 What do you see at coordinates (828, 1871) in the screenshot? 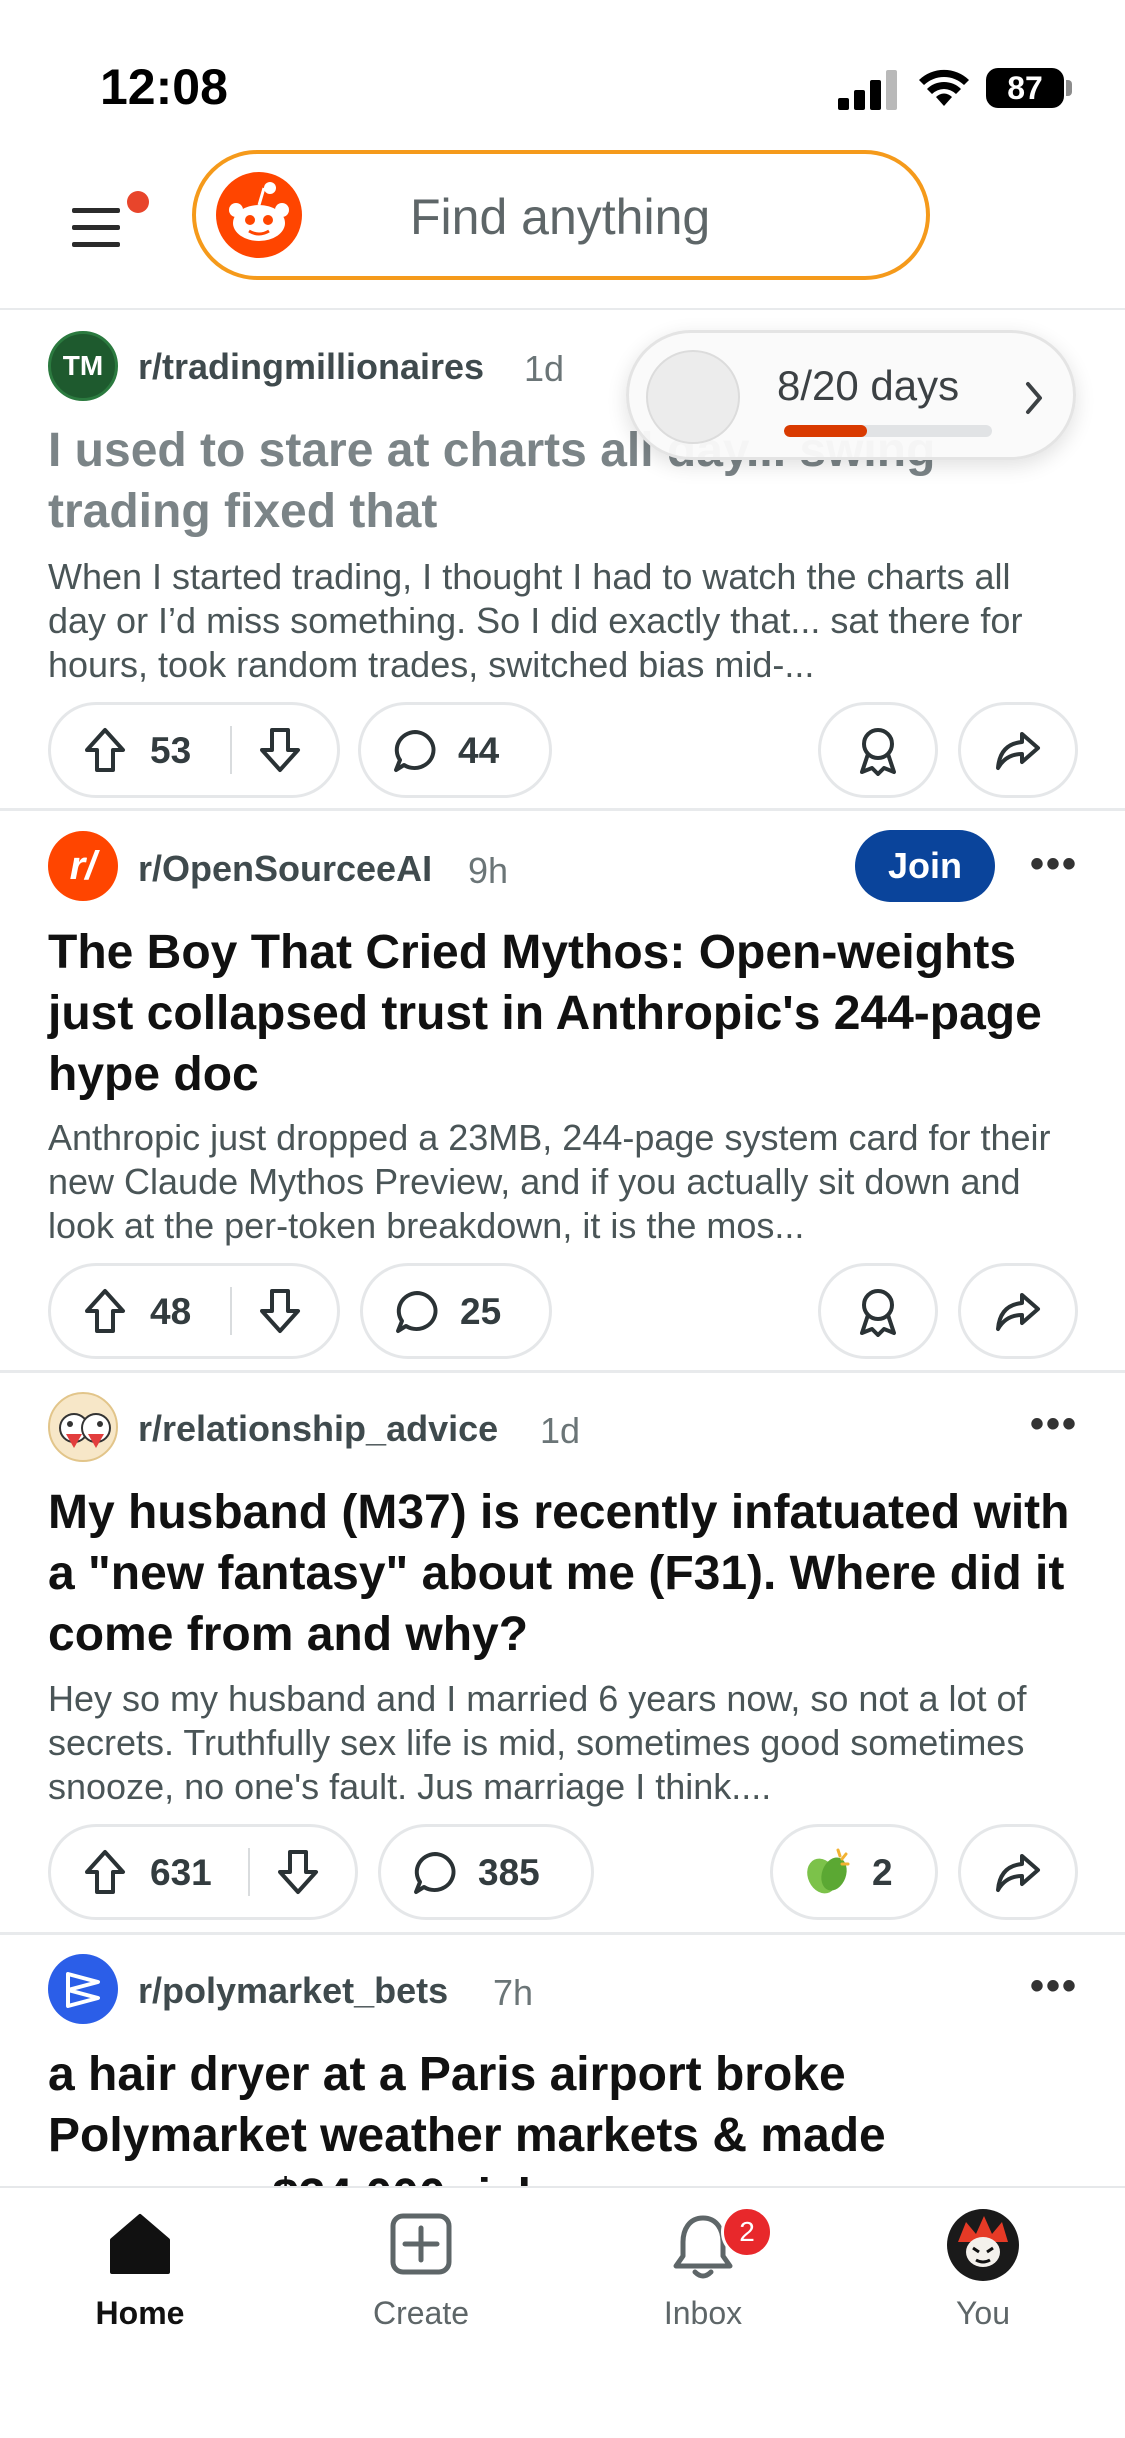
I see `award-clapping-hands-icon` at bounding box center [828, 1871].